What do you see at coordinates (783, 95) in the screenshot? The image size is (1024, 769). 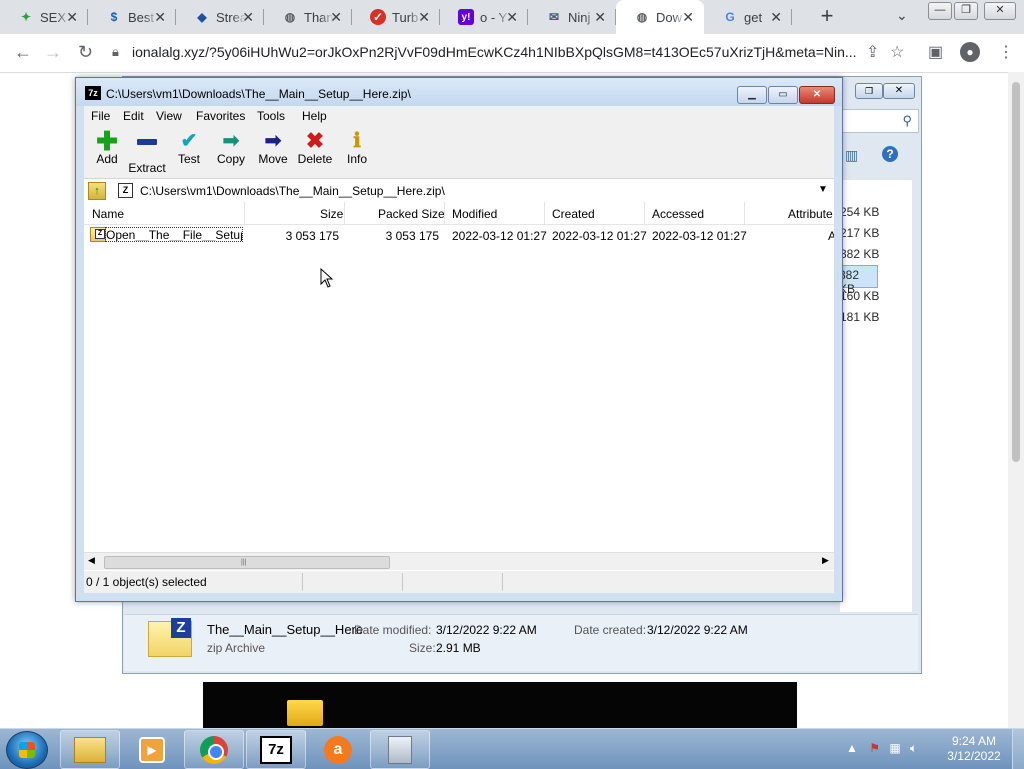 I see `maximize-button: ▭` at bounding box center [783, 95].